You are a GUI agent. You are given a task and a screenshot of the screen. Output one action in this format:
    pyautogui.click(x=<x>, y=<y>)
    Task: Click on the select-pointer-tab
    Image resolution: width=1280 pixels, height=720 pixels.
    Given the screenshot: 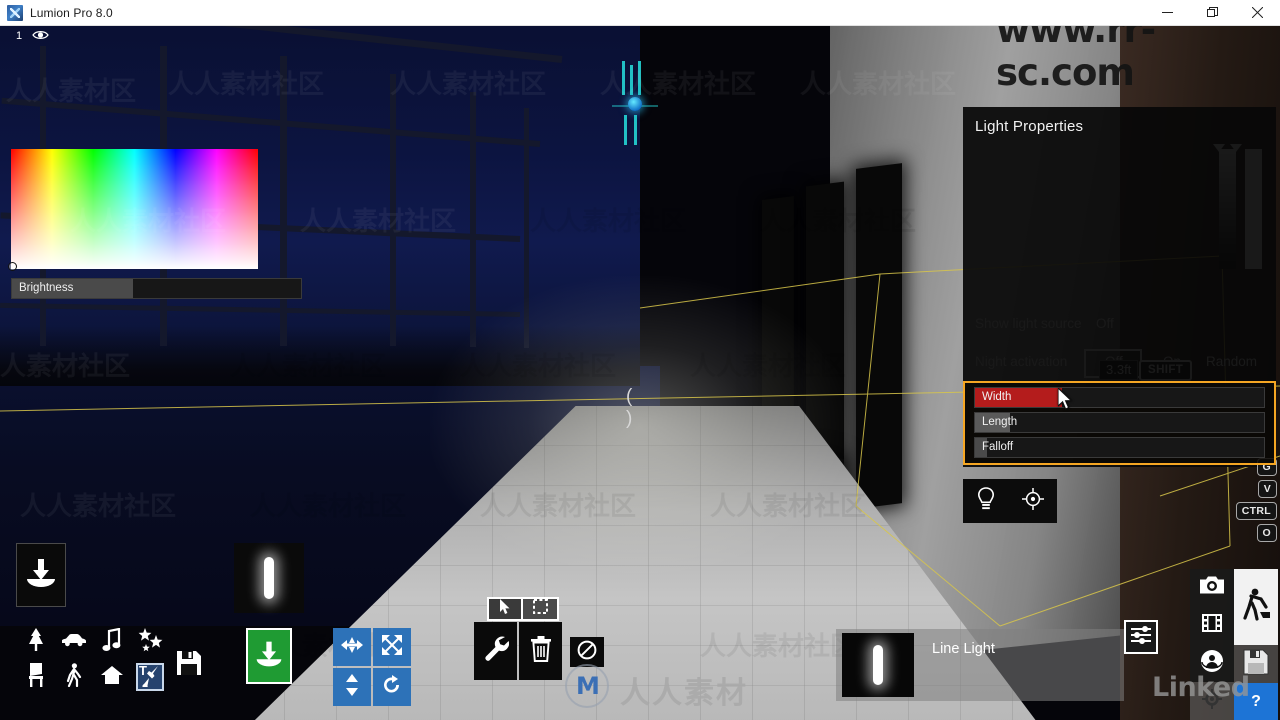 What is the action you would take?
    pyautogui.click(x=505, y=609)
    